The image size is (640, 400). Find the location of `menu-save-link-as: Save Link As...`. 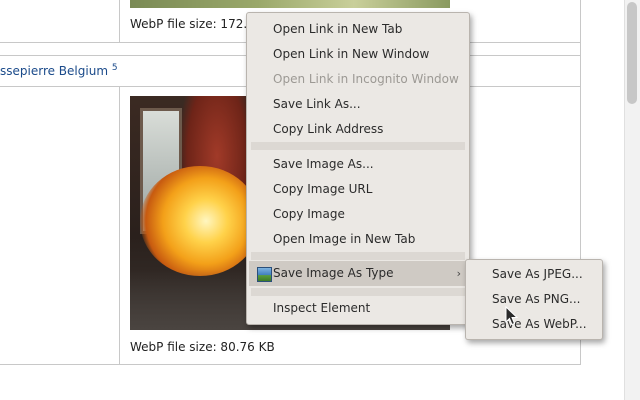

menu-save-link-as: Save Link As... is located at coordinates (358, 104).